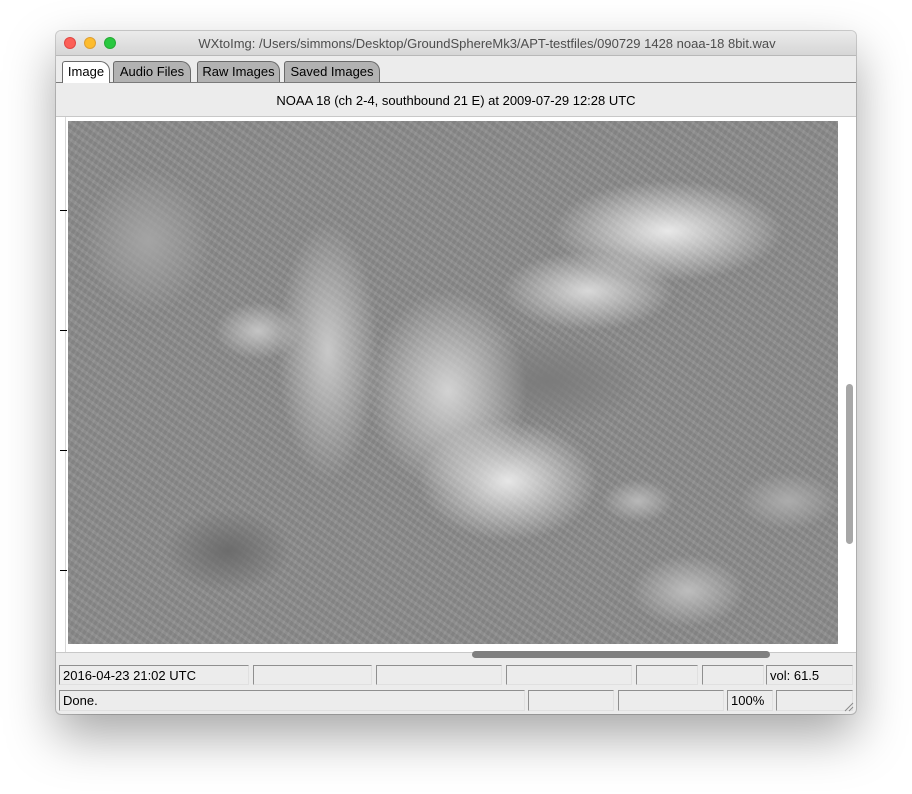 The image size is (912, 794). I want to click on status-message: Done., so click(292, 700).